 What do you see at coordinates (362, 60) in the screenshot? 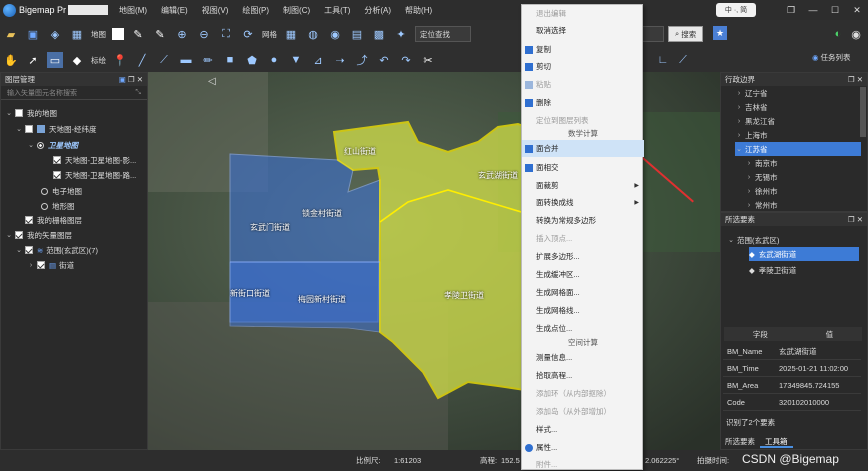
I see `curve-arrow-icon: ⤴` at bounding box center [362, 60].